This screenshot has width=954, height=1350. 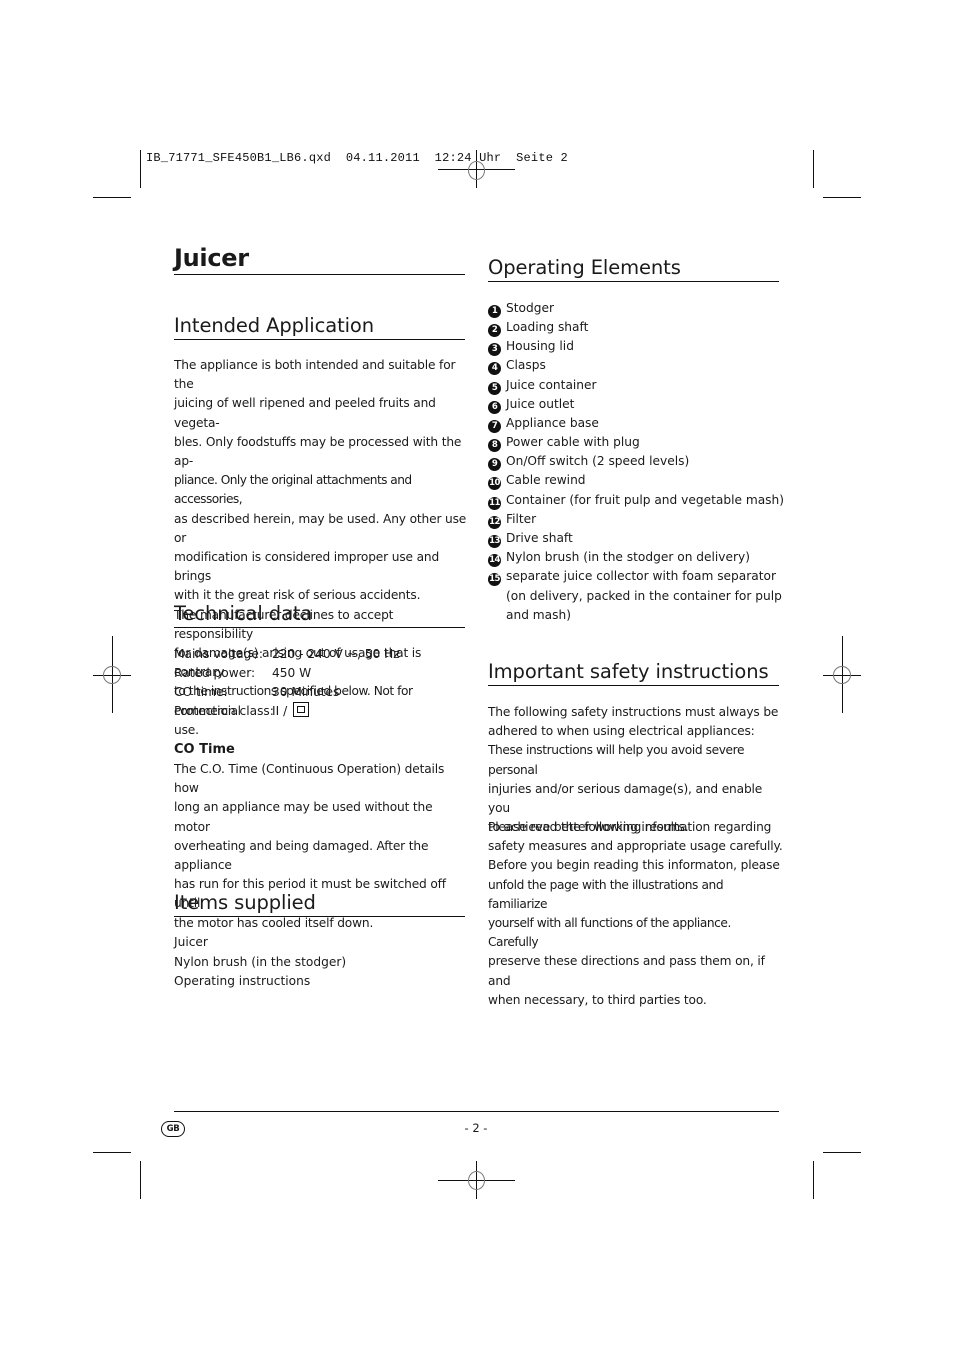 I want to click on tech-value: 450 W, so click(x=292, y=673).